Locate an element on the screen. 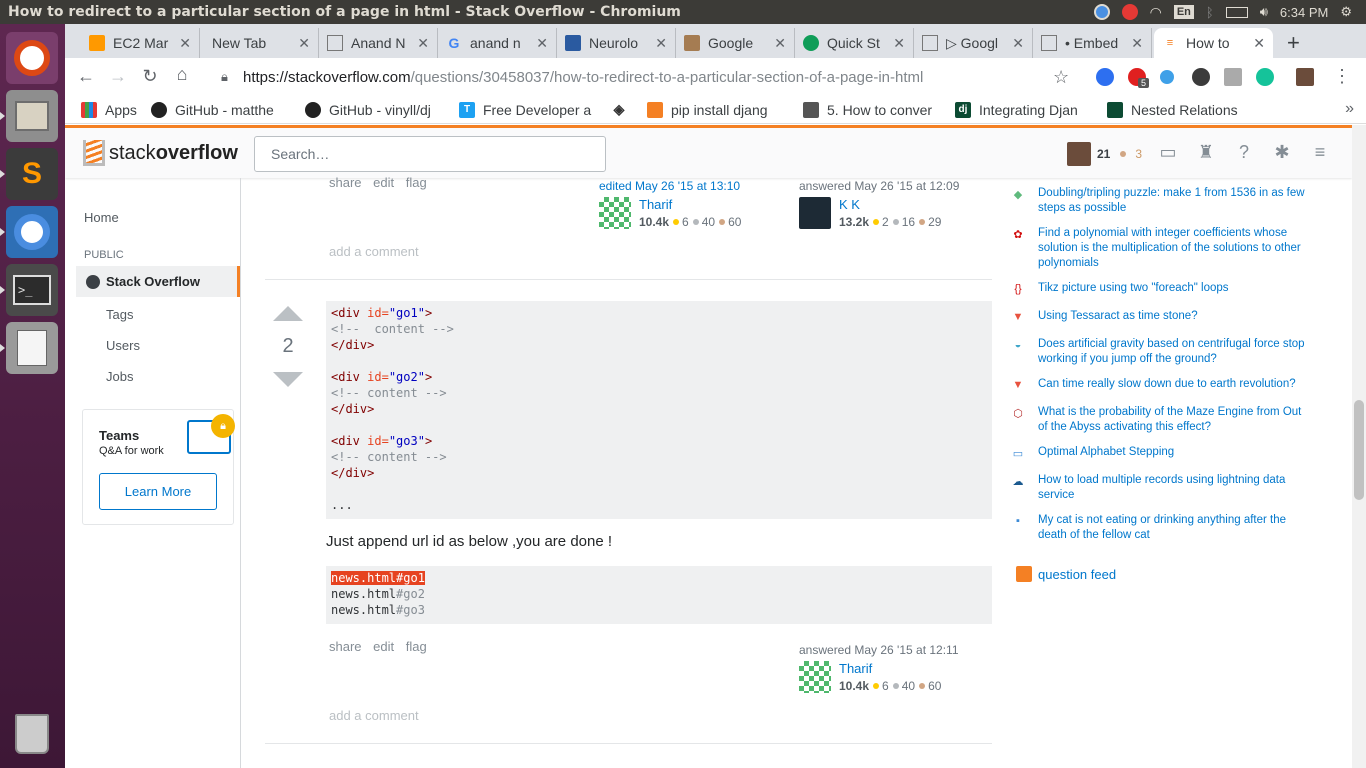 This screenshot has width=1366, height=768. hot-question-link: Optimal Alphabet Stepping is located at coordinates (1173, 454).